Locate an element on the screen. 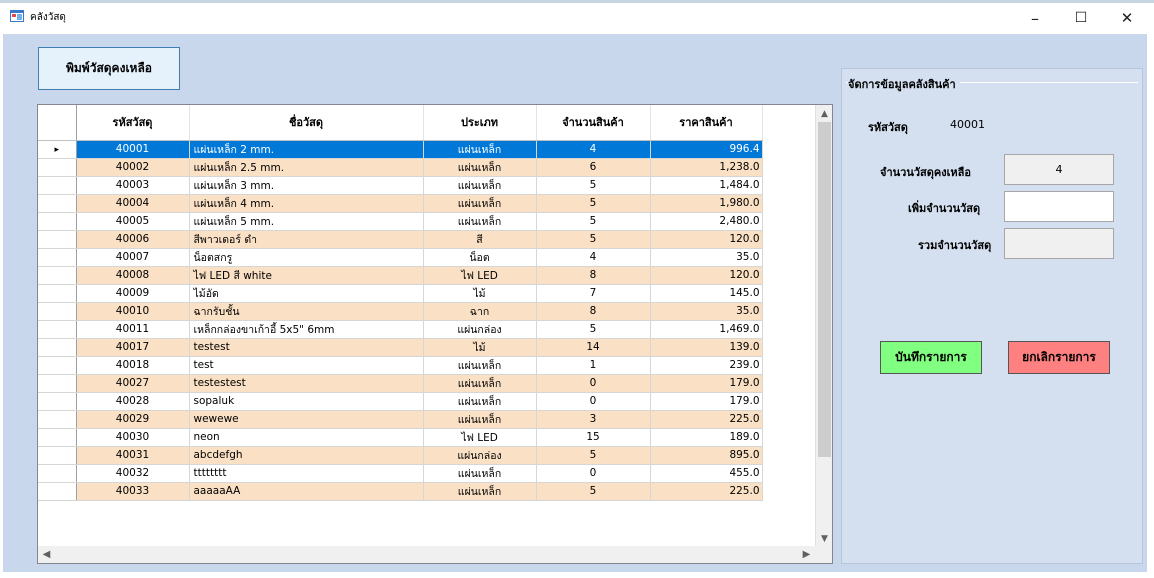 This screenshot has height=578, width=1154. cell-code: 40033 is located at coordinates (133, 491).